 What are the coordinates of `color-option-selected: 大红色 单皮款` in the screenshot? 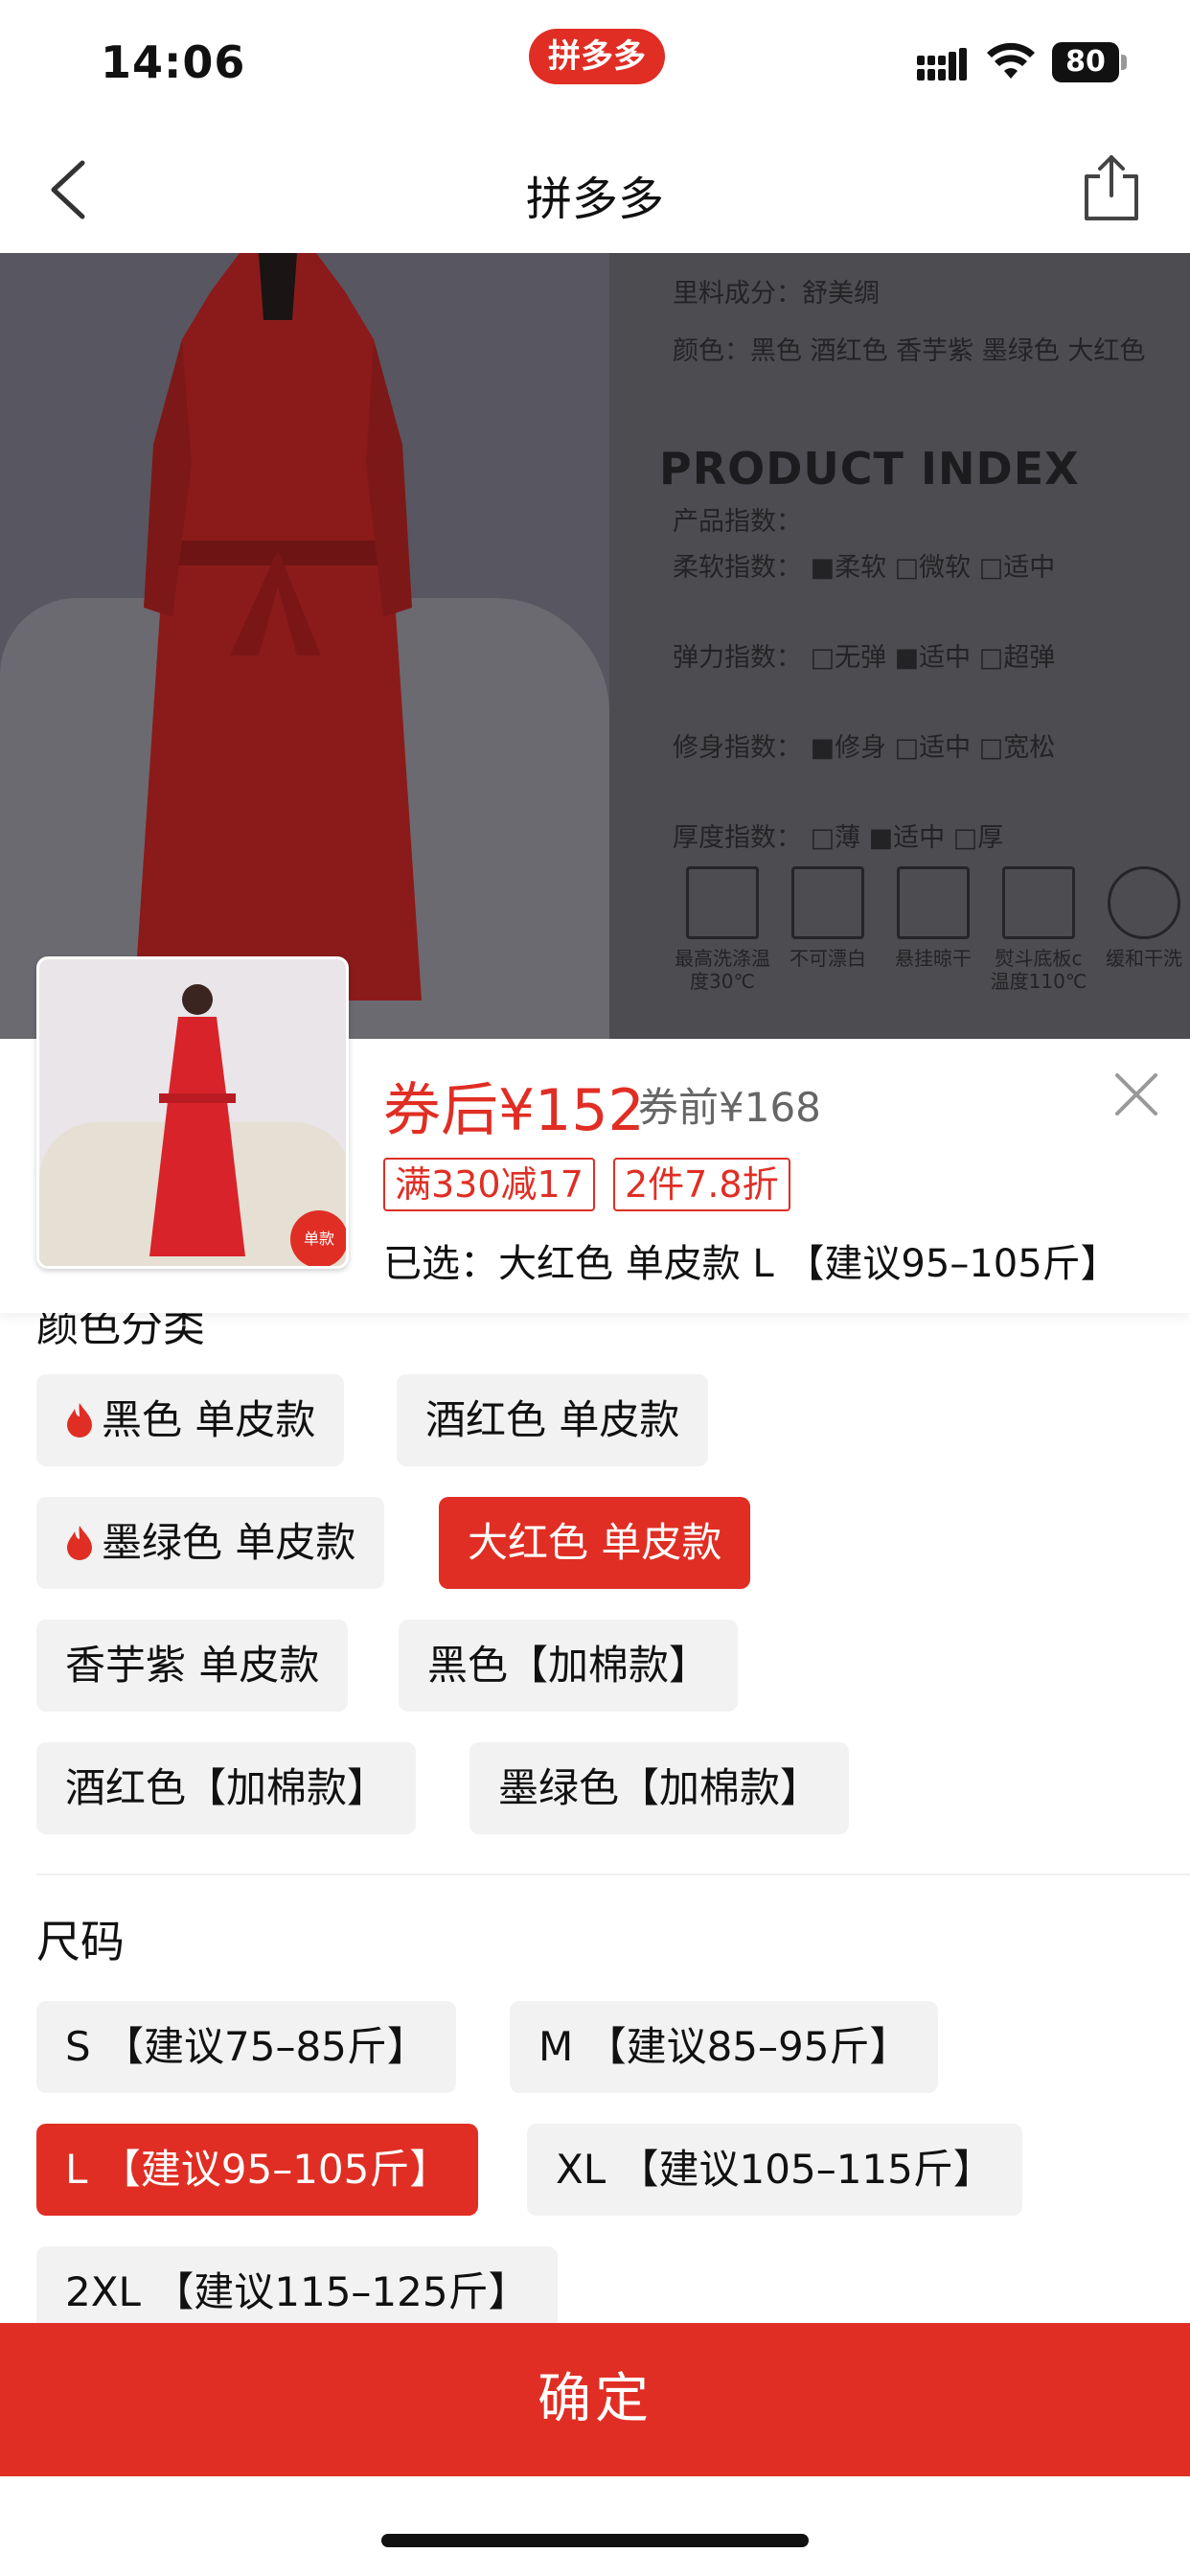 It's located at (595, 1543).